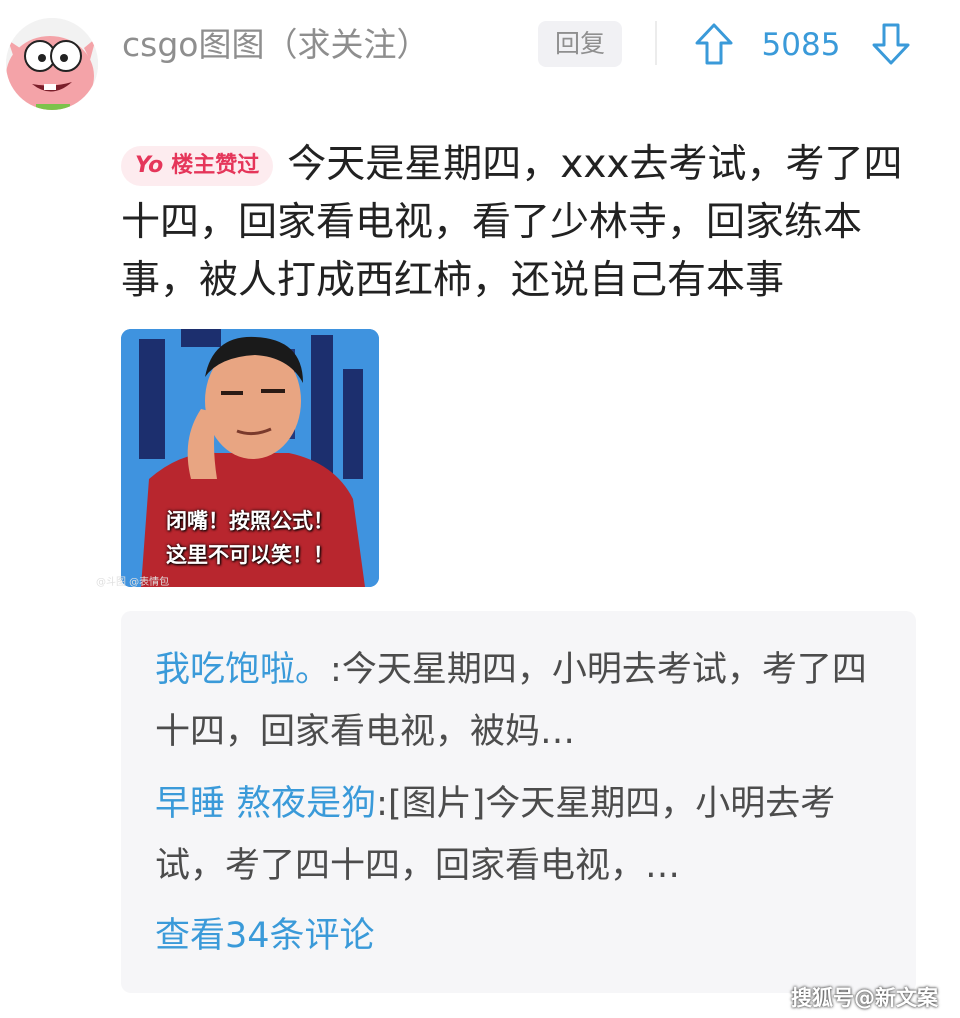  What do you see at coordinates (149, 165) in the screenshot?
I see `badge-yo-logo: Yo` at bounding box center [149, 165].